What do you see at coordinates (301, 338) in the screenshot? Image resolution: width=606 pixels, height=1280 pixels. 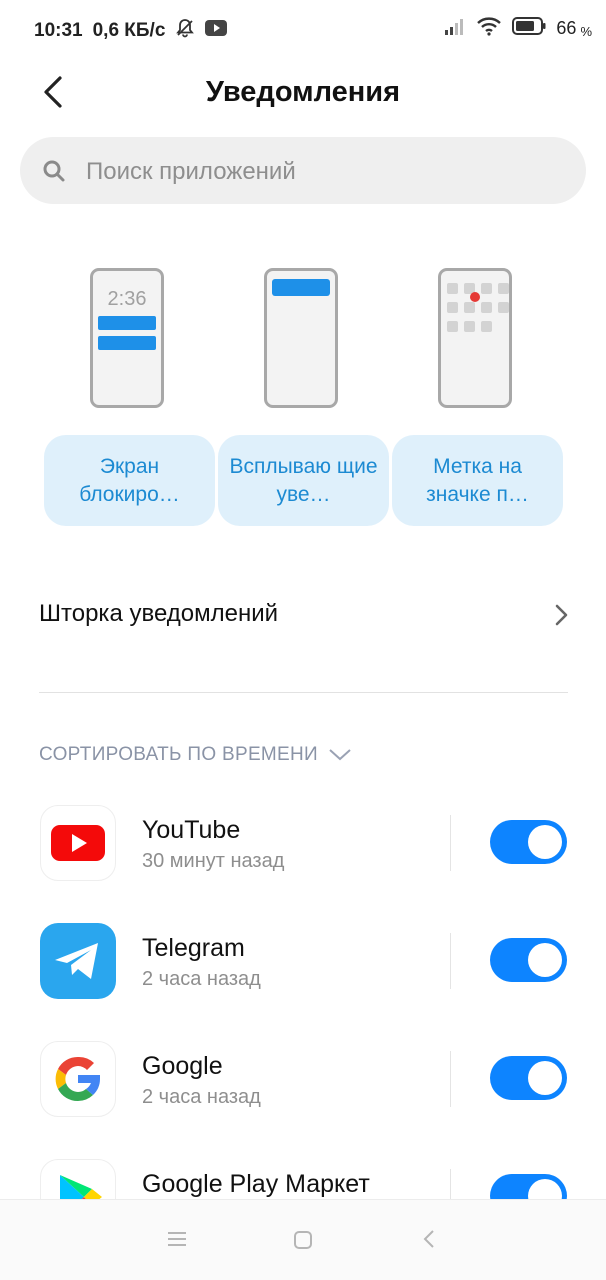 I see `floating-preview` at bounding box center [301, 338].